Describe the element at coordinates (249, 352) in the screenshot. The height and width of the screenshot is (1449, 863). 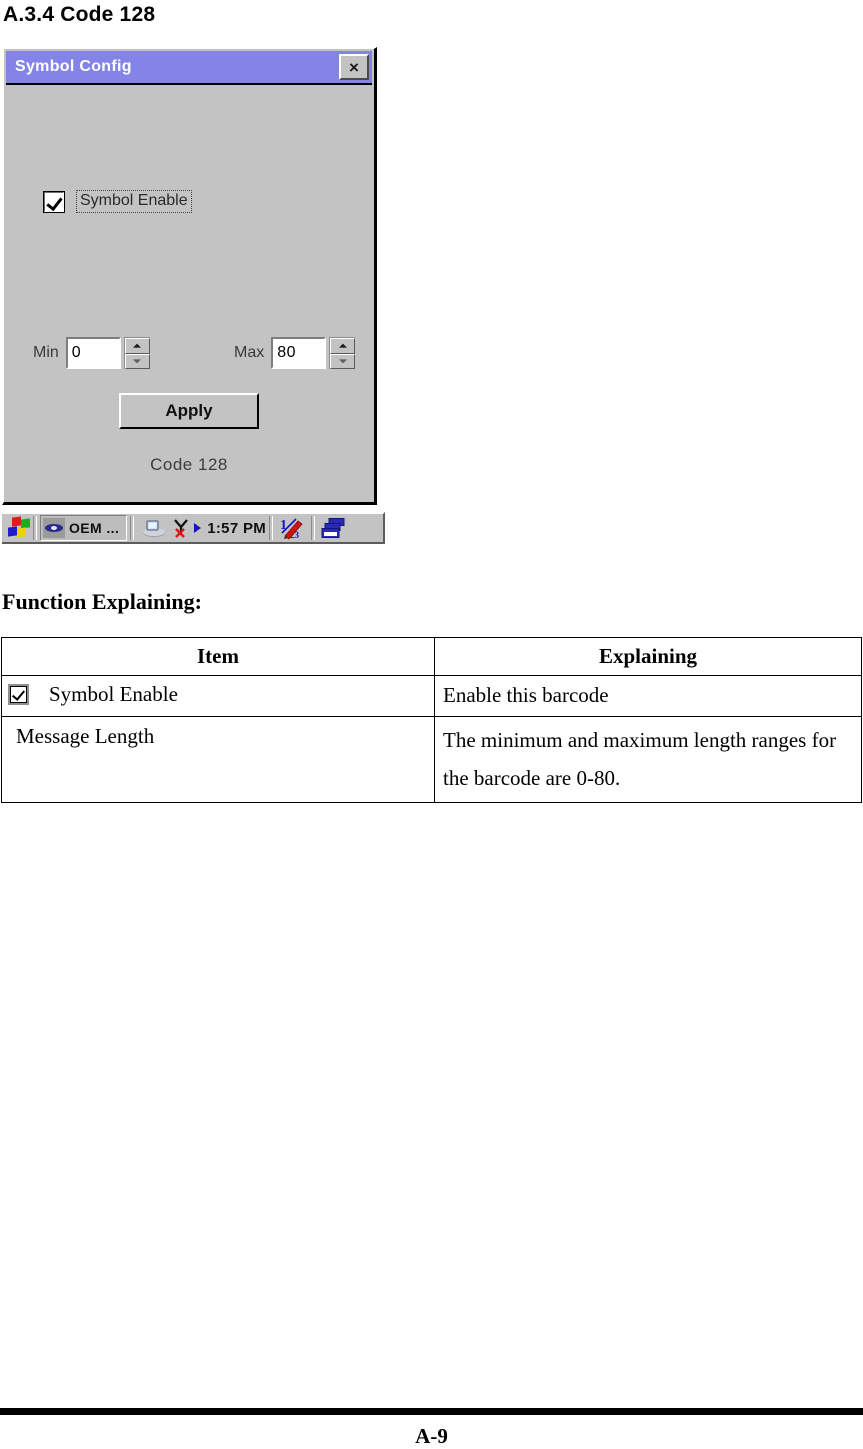
I see `max-label: Max` at that location.